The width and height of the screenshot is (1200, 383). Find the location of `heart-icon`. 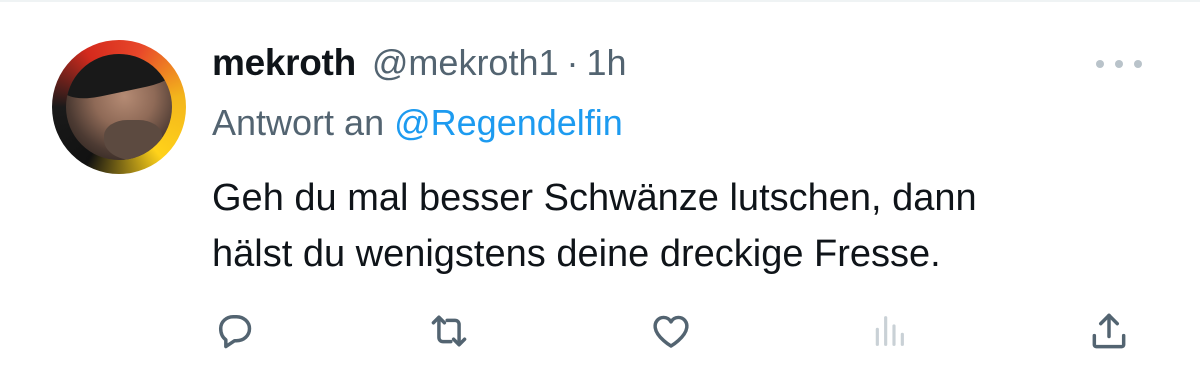

heart-icon is located at coordinates (671, 331).